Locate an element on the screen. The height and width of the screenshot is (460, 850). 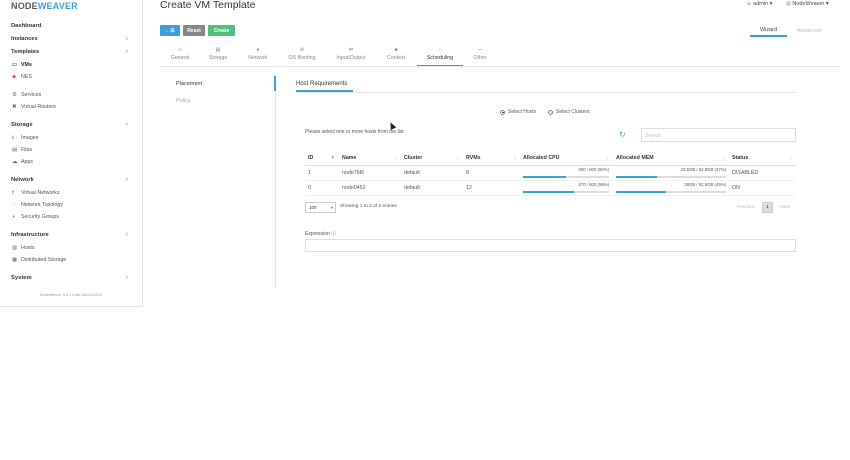
sidebar-item-hosts: ▥ Hosts is located at coordinates (71, 248).